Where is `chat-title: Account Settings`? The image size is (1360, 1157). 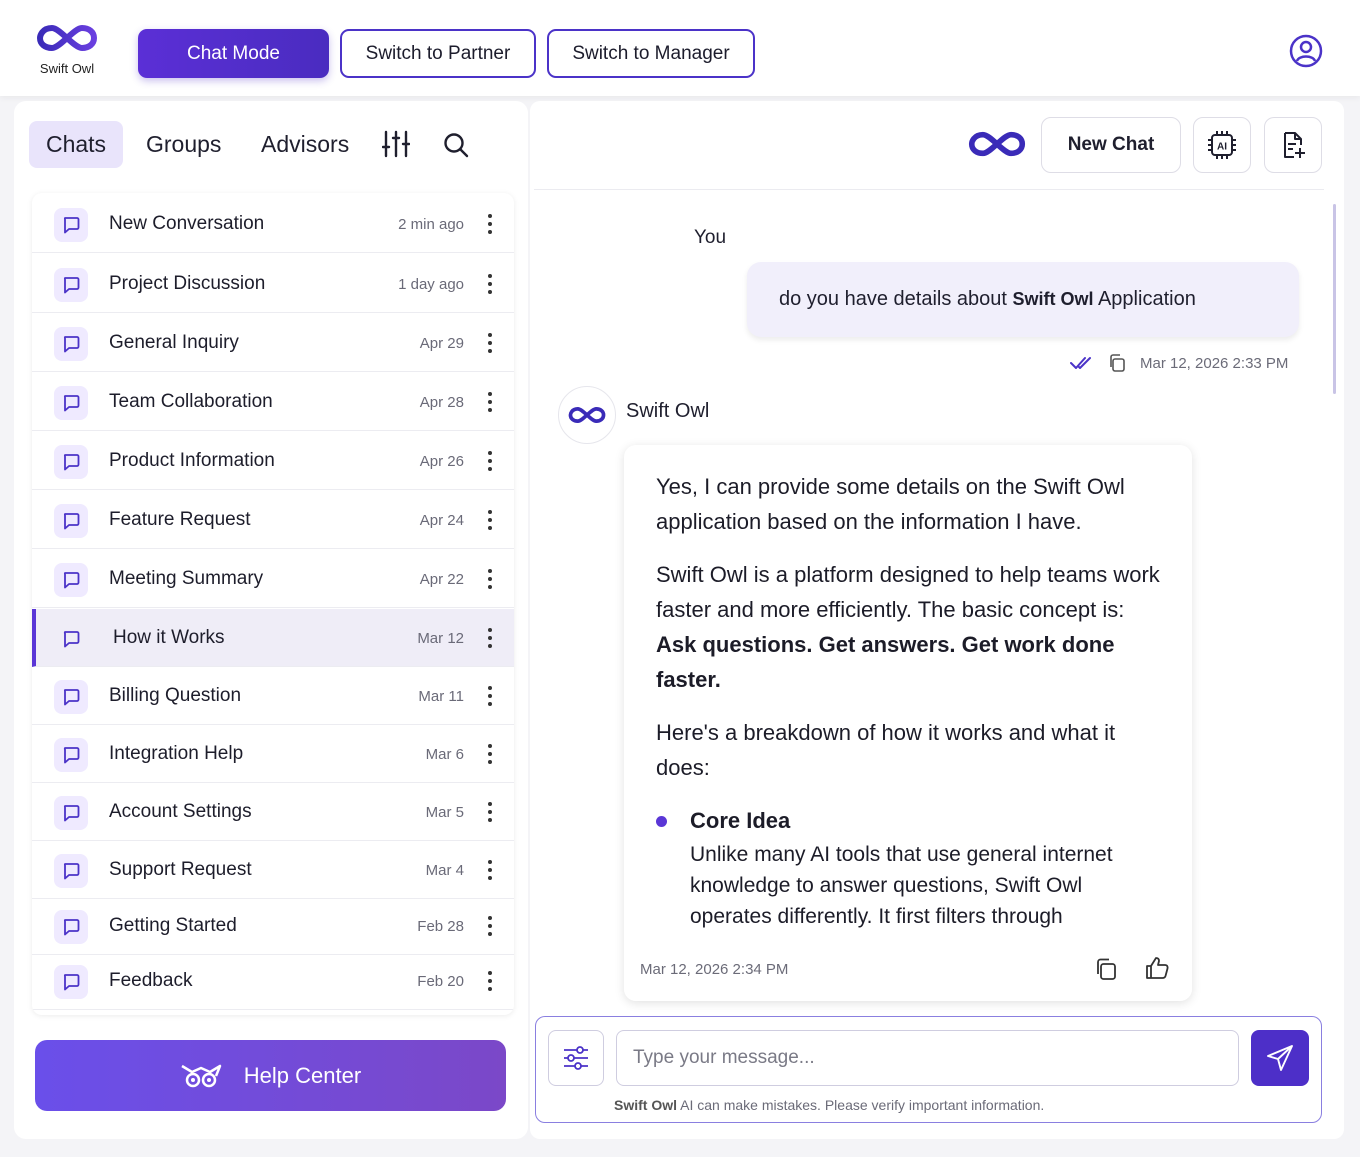
chat-title: Account Settings is located at coordinates (180, 811).